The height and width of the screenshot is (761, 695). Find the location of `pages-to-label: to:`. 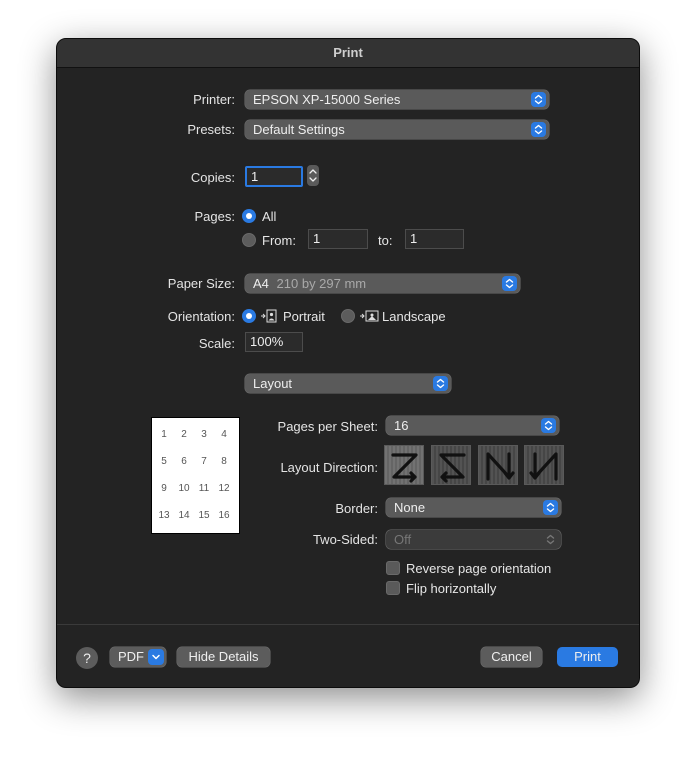

pages-to-label: to: is located at coordinates (385, 240).